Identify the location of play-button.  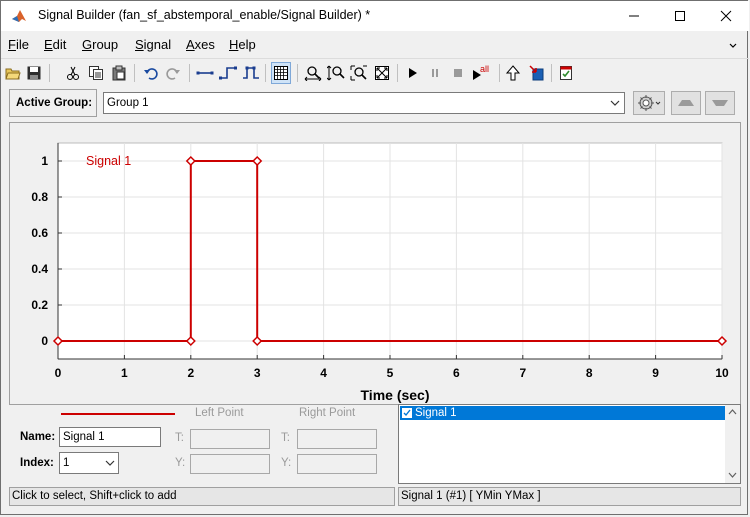
(413, 73).